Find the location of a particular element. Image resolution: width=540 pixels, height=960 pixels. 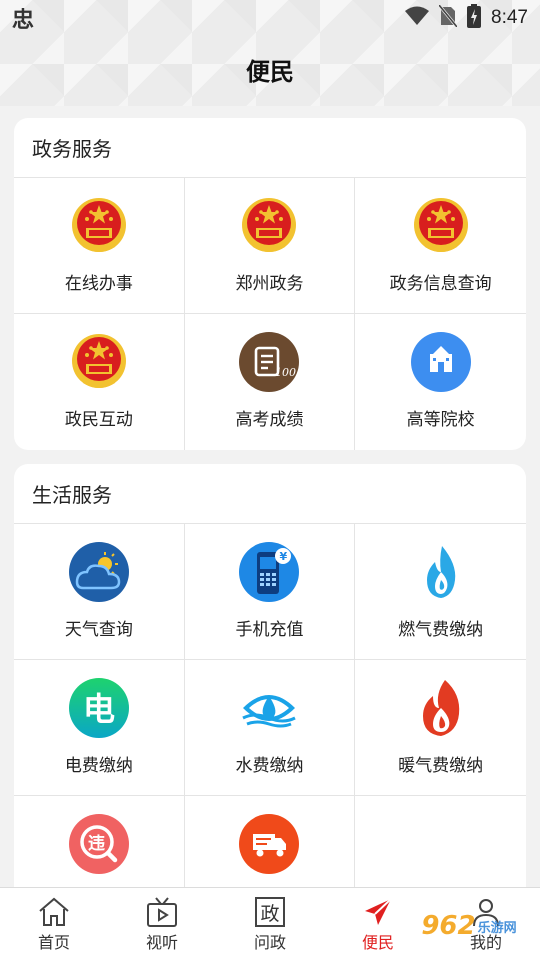

service-label: 电费缴纳 is located at coordinates (98, 766).